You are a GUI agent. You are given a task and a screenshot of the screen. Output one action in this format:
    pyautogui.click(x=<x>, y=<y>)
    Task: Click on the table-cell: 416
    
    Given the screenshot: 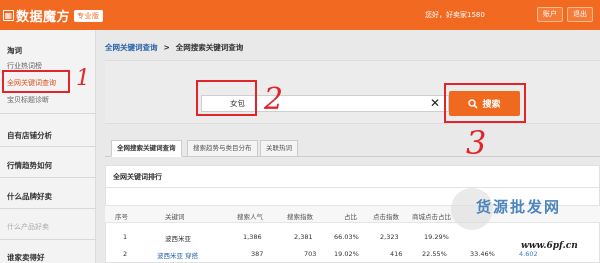 What is the action you would take?
    pyautogui.click(x=396, y=254)
    